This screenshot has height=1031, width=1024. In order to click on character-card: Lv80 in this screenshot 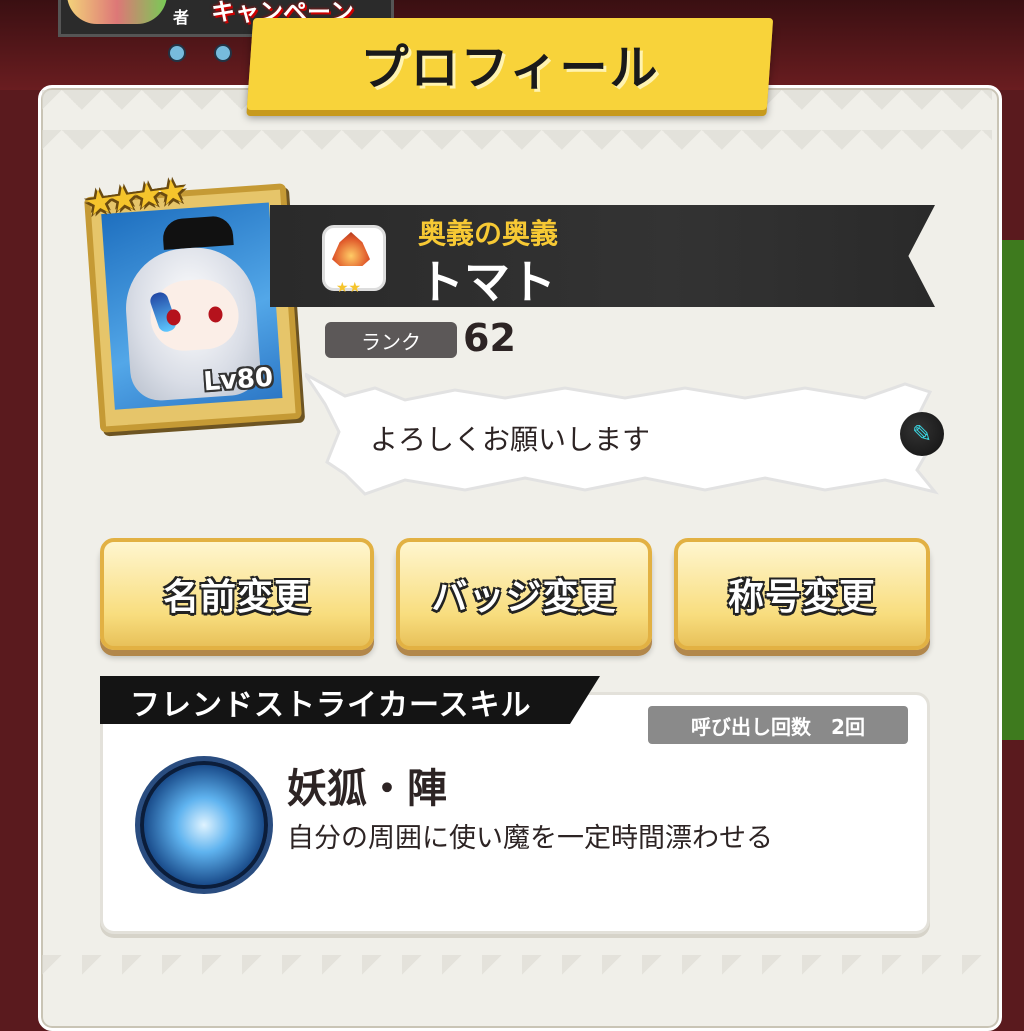, I will do `click(193, 308)`.